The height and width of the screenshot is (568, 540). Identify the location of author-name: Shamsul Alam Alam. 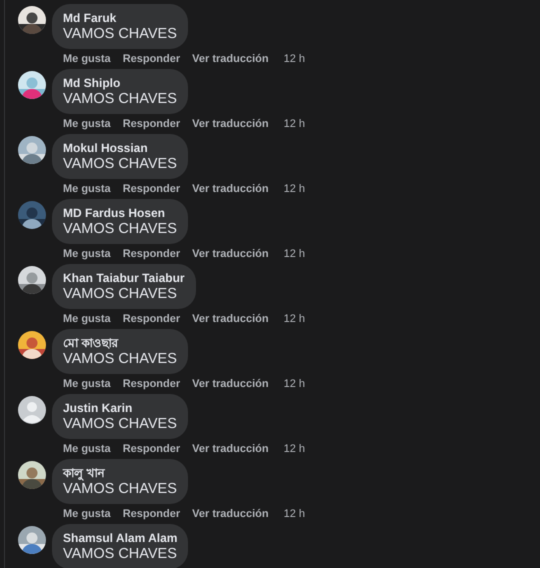
(120, 538).